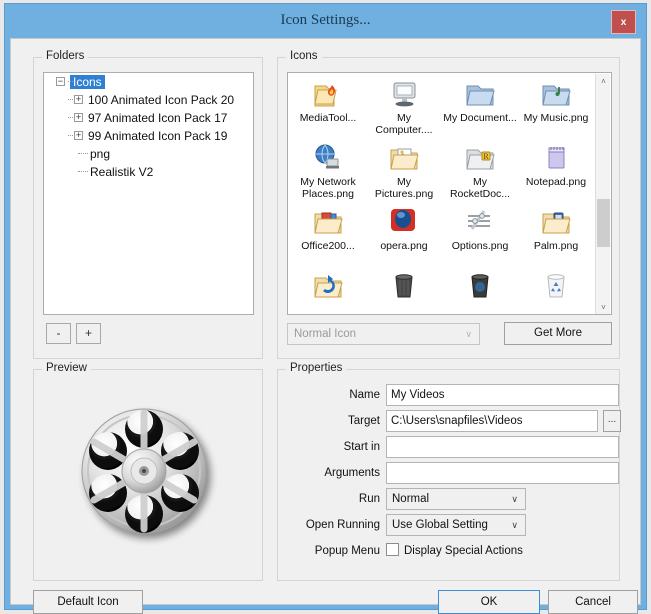 This screenshot has width=651, height=614. I want to click on open-running-value: Use Global Setting, so click(440, 525).